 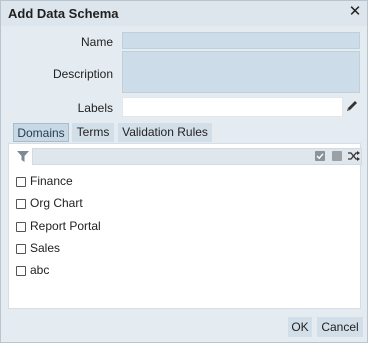 I want to click on edit-pencil-icon, so click(x=352, y=106).